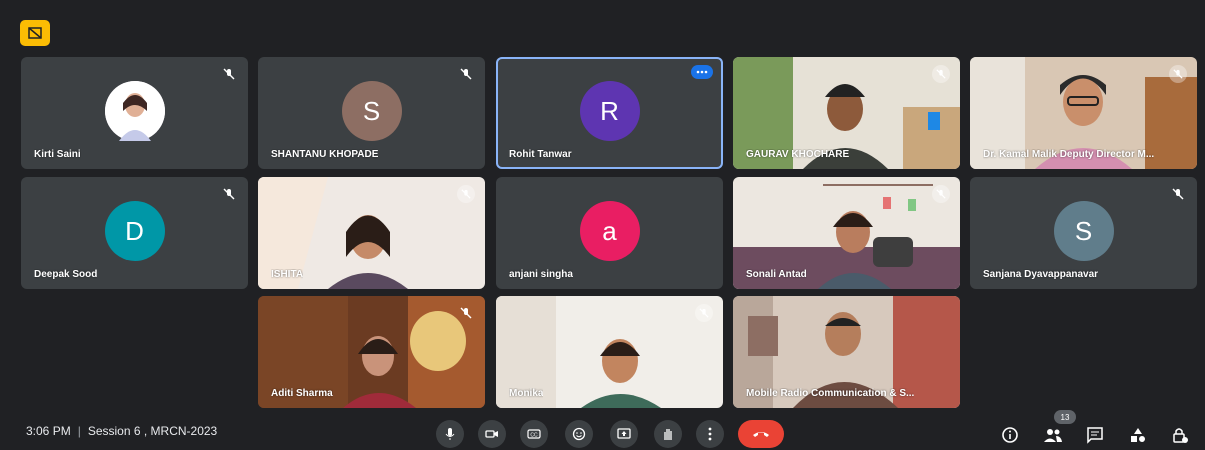 The width and height of the screenshot is (1205, 450). I want to click on avatar-photo, so click(134, 111).